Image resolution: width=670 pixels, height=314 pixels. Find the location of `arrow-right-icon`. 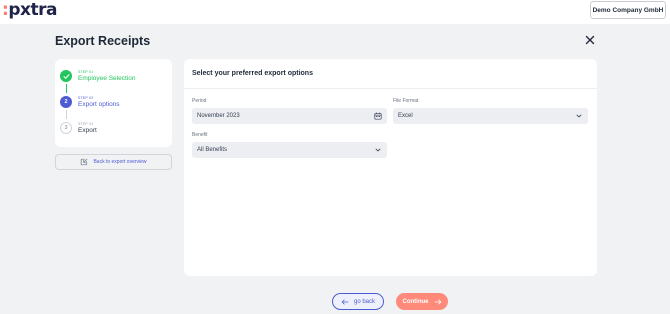

arrow-right-icon is located at coordinates (437, 301).